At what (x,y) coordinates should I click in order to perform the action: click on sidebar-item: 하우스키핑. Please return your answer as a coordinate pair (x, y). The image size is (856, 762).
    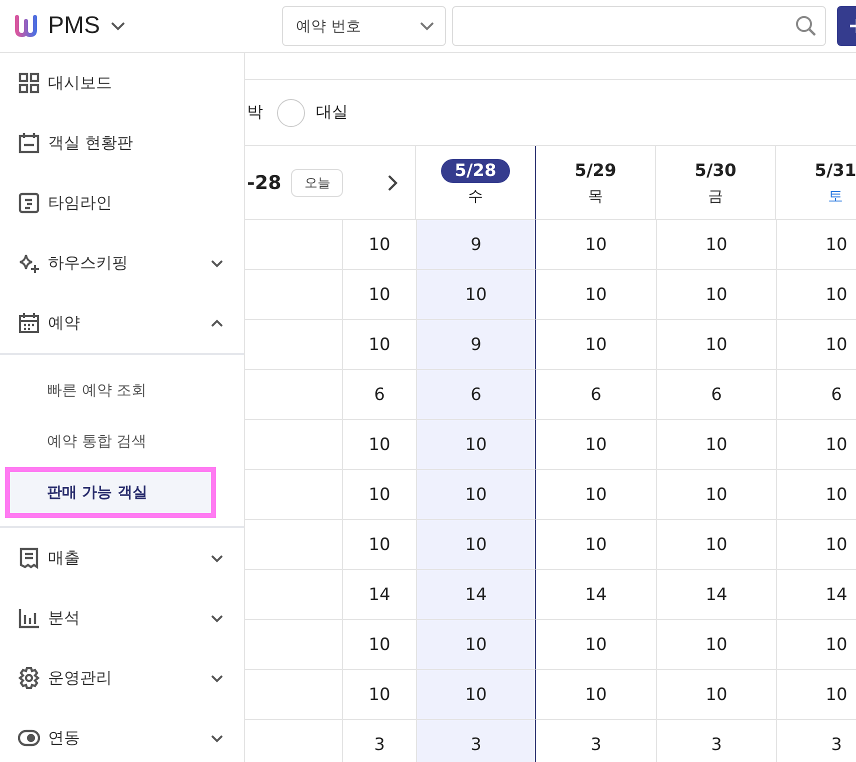
    Looking at the image, I should click on (122, 263).